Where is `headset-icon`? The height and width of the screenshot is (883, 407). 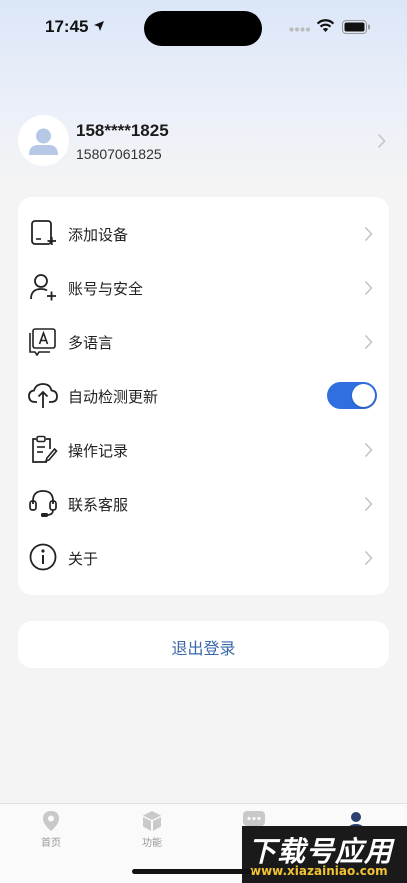 headset-icon is located at coordinates (43, 503).